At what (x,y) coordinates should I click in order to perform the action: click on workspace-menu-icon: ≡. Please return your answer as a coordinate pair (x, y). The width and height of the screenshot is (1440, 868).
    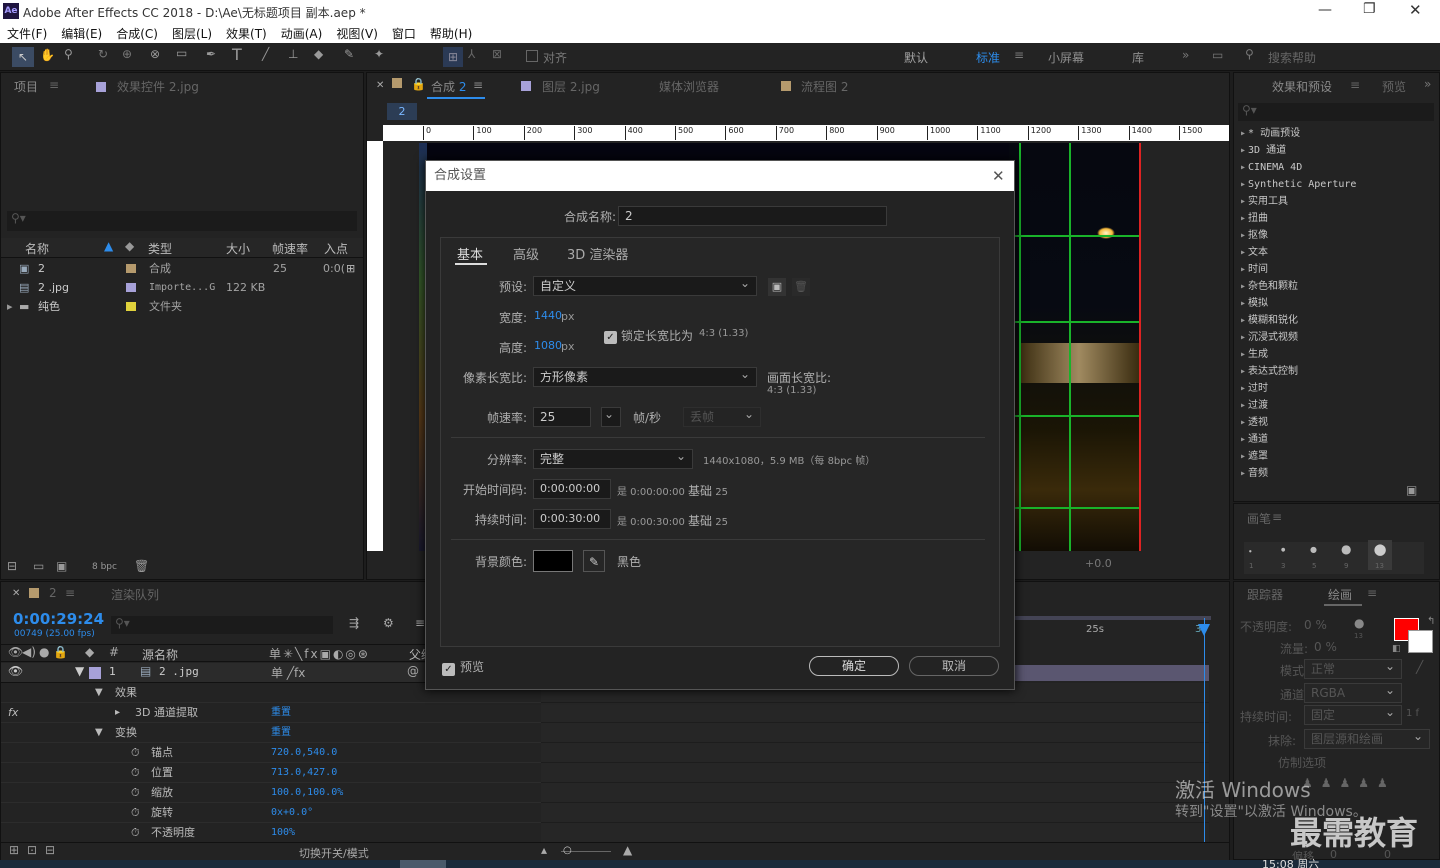
    Looking at the image, I should click on (1019, 55).